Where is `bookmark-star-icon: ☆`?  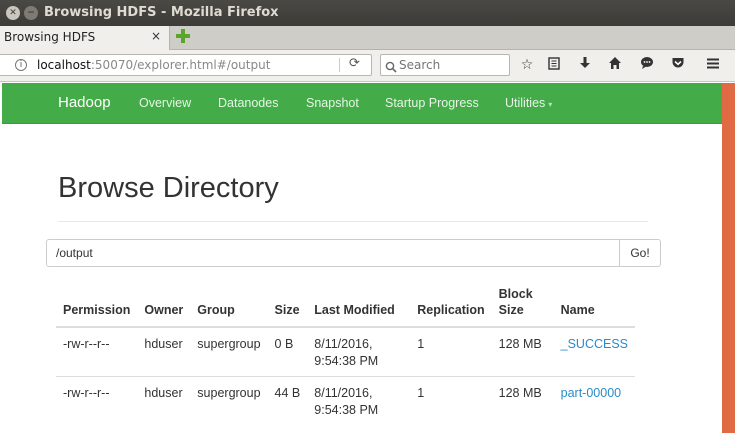 bookmark-star-icon: ☆ is located at coordinates (527, 65).